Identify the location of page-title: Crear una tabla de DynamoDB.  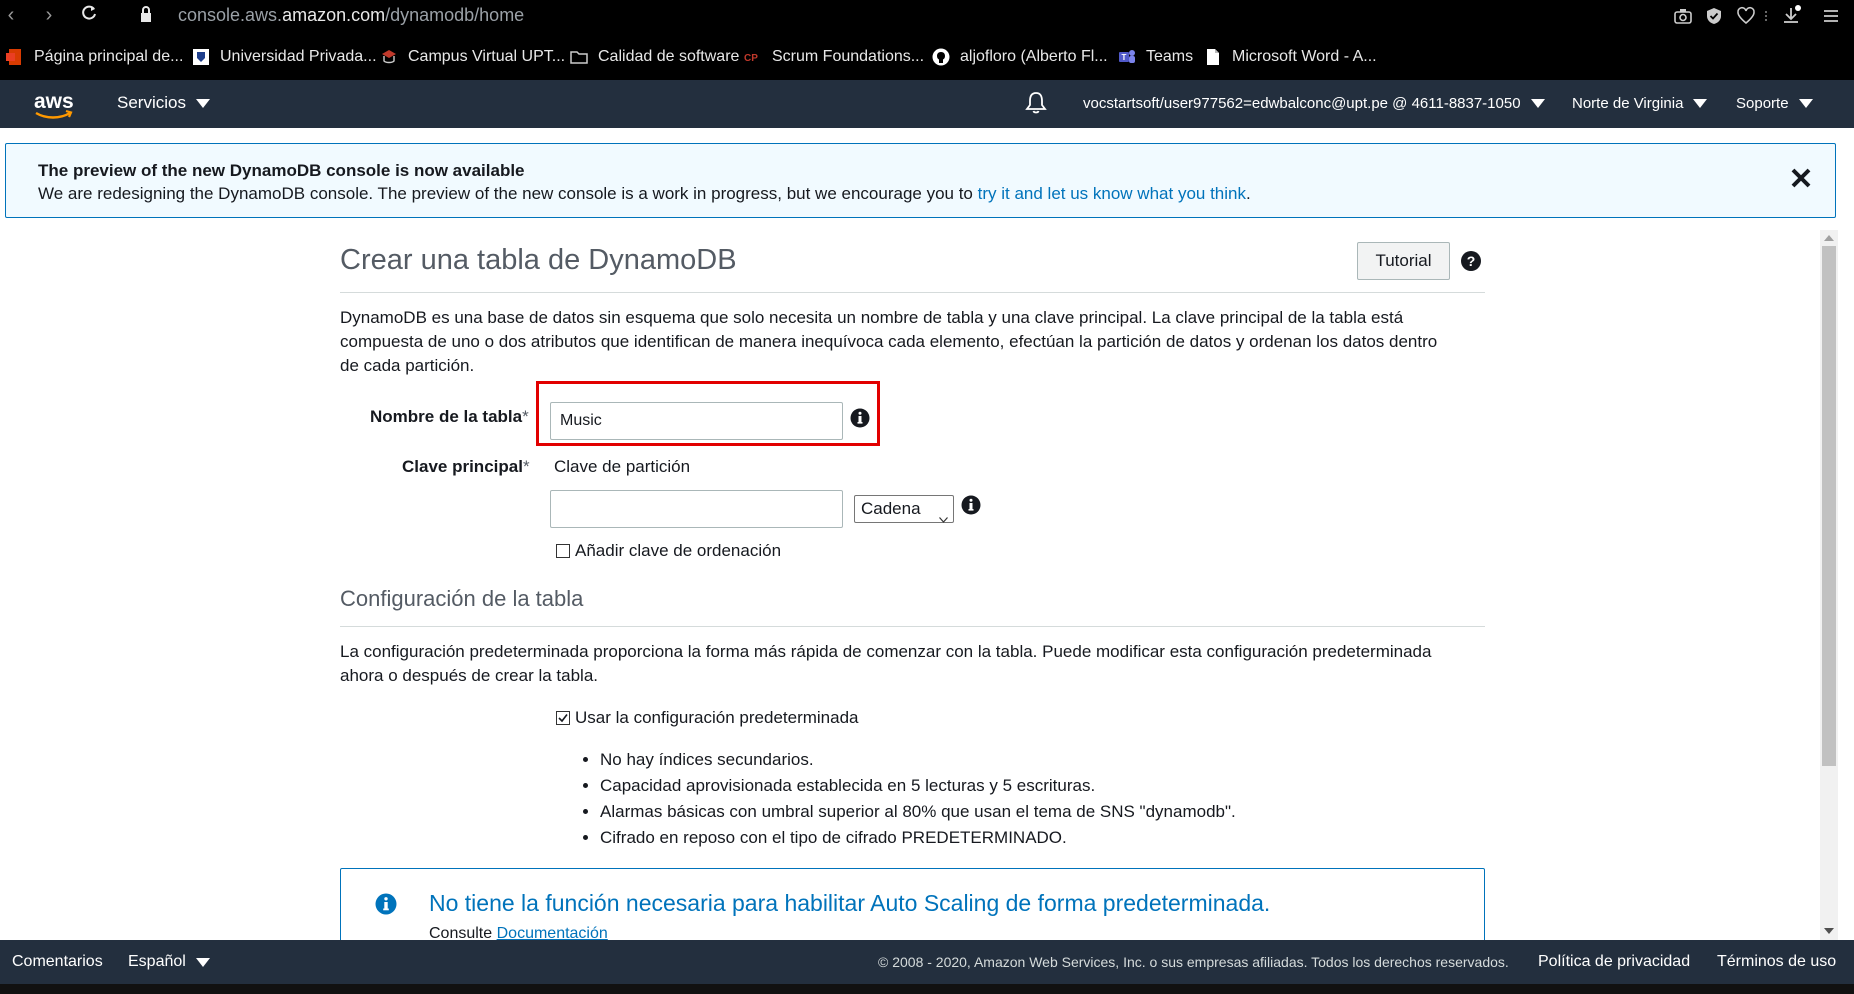
(538, 260).